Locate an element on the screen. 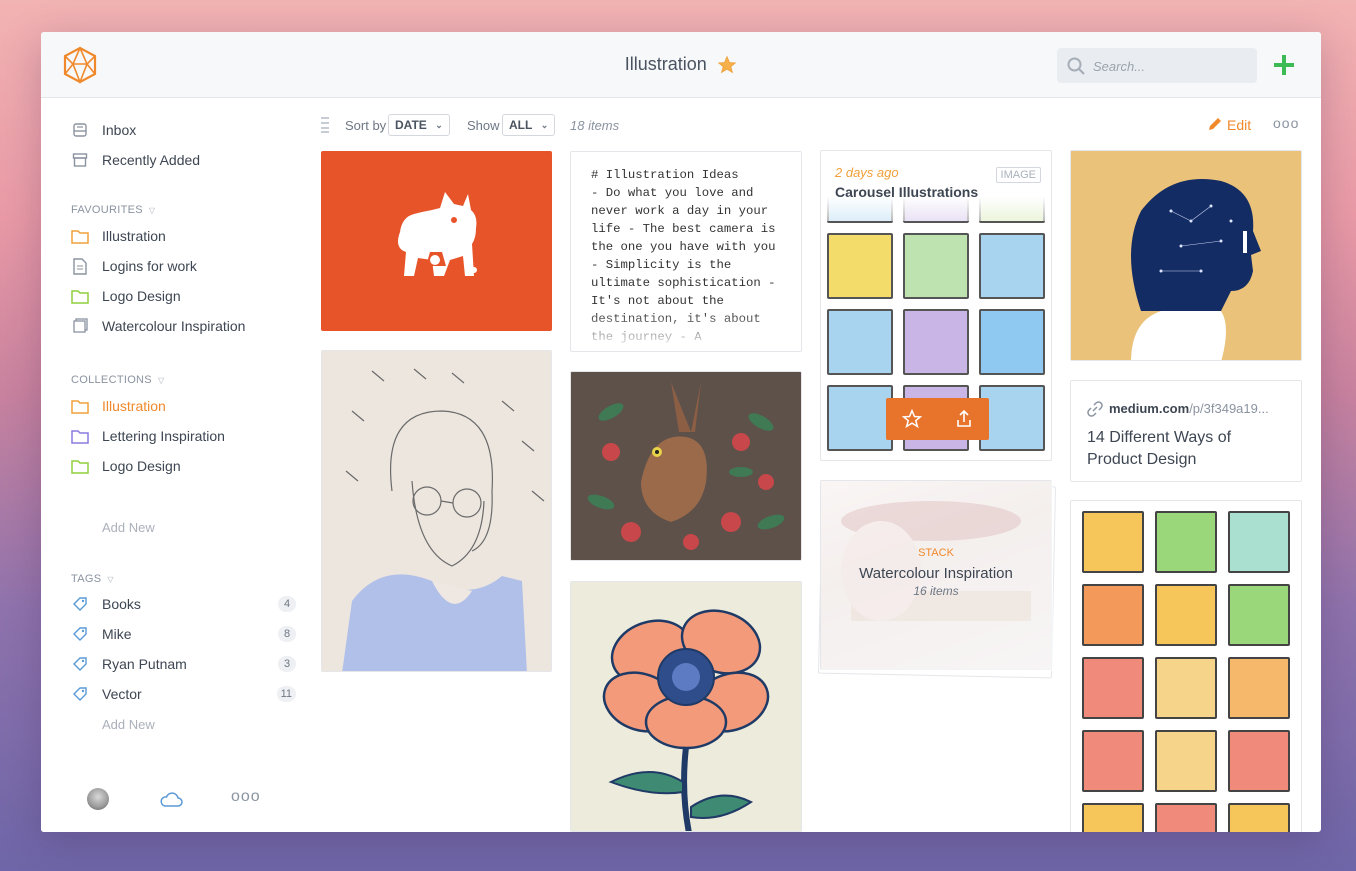 The width and height of the screenshot is (1356, 871). sidebar-item-fav-watercolour: Watercolour Inspiration is located at coordinates (183, 326).